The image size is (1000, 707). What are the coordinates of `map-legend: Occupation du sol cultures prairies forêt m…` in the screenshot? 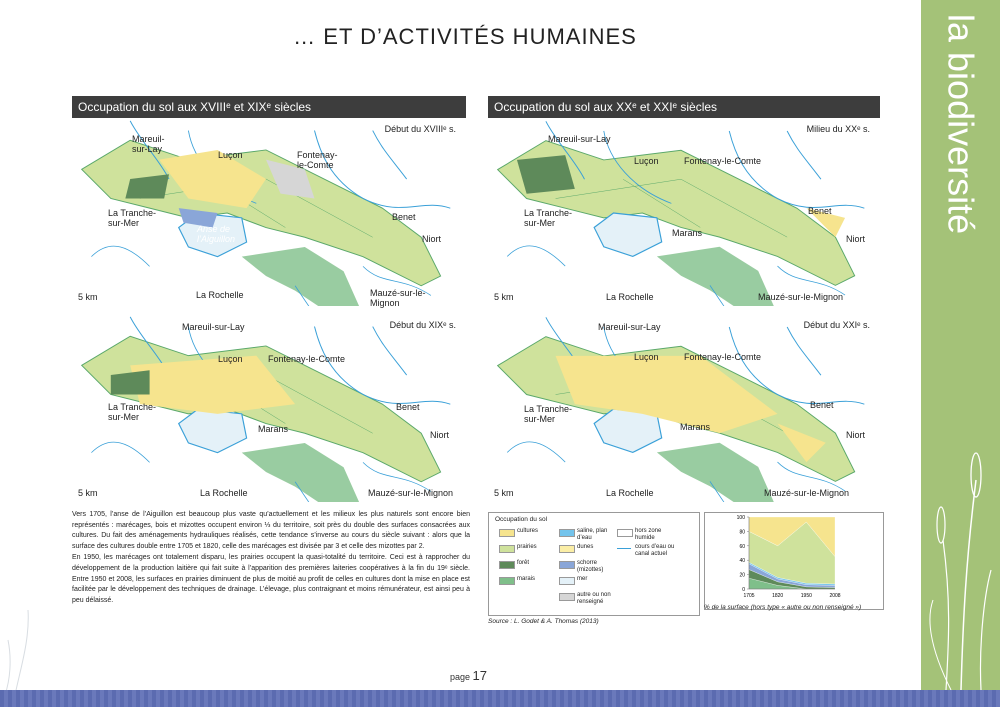 It's located at (594, 564).